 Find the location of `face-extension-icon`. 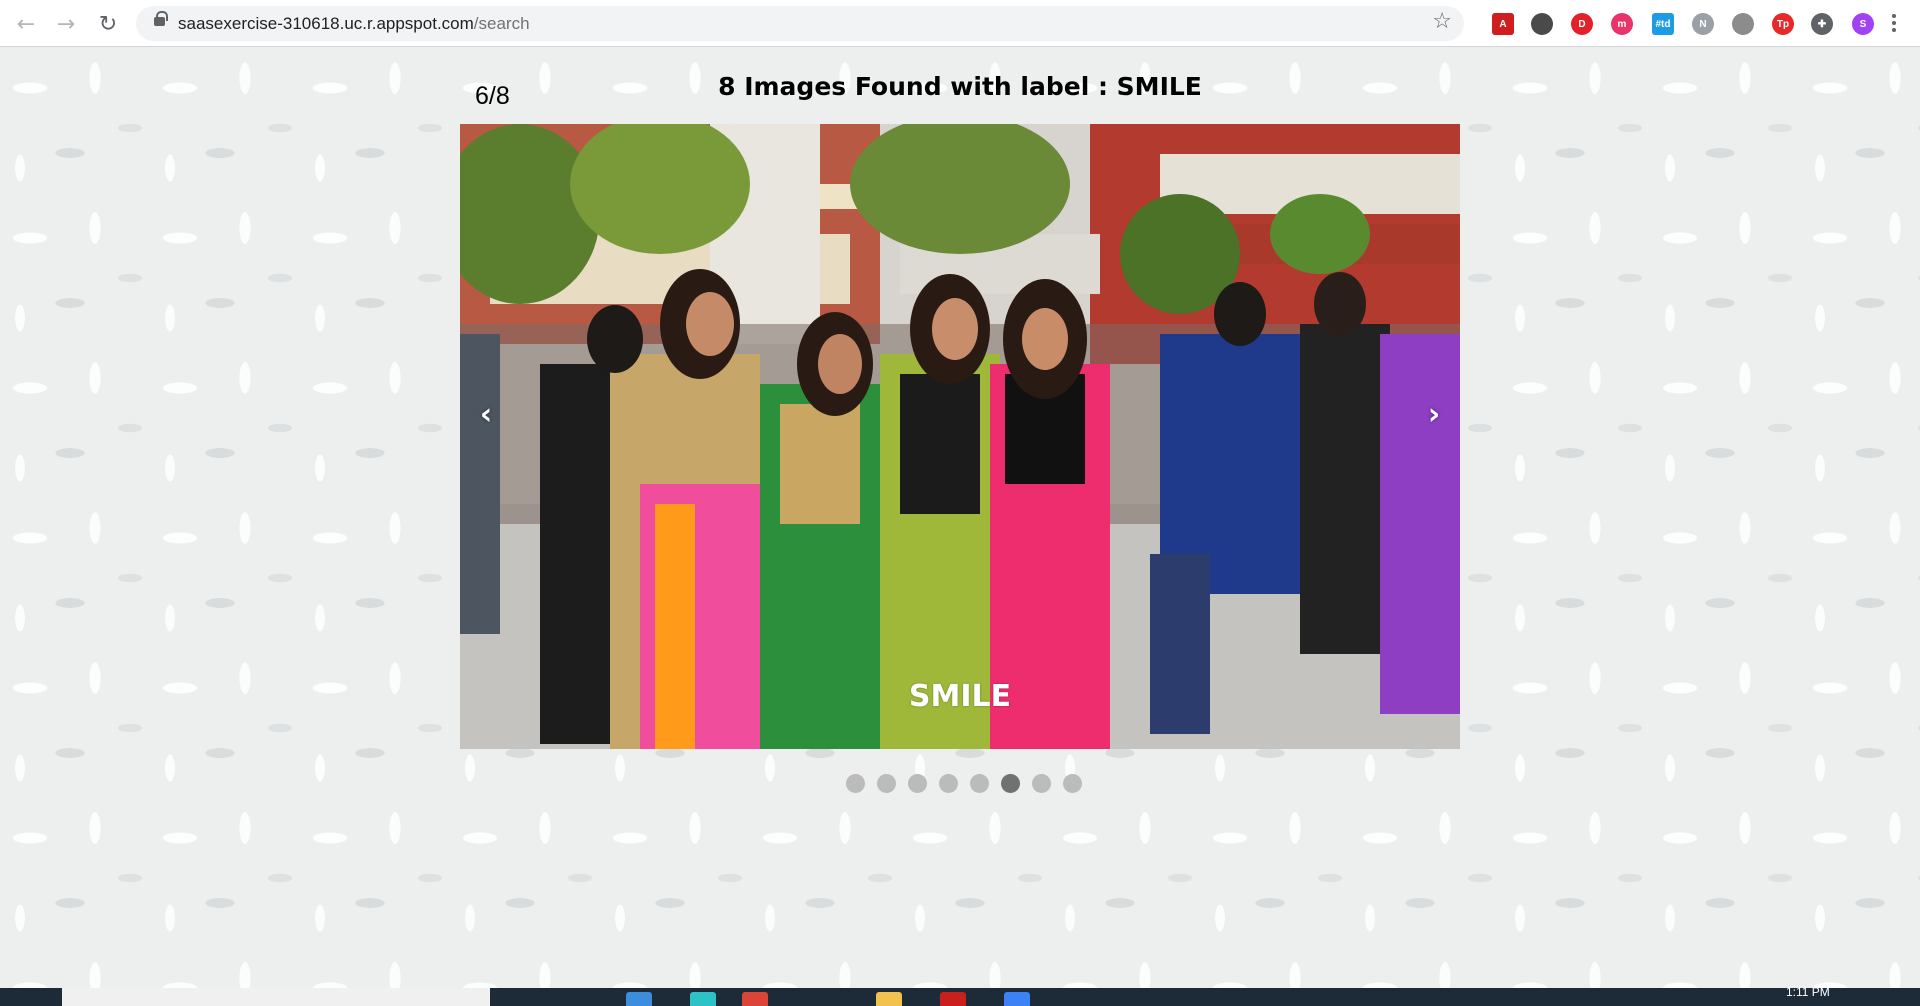

face-extension-icon is located at coordinates (1743, 24).